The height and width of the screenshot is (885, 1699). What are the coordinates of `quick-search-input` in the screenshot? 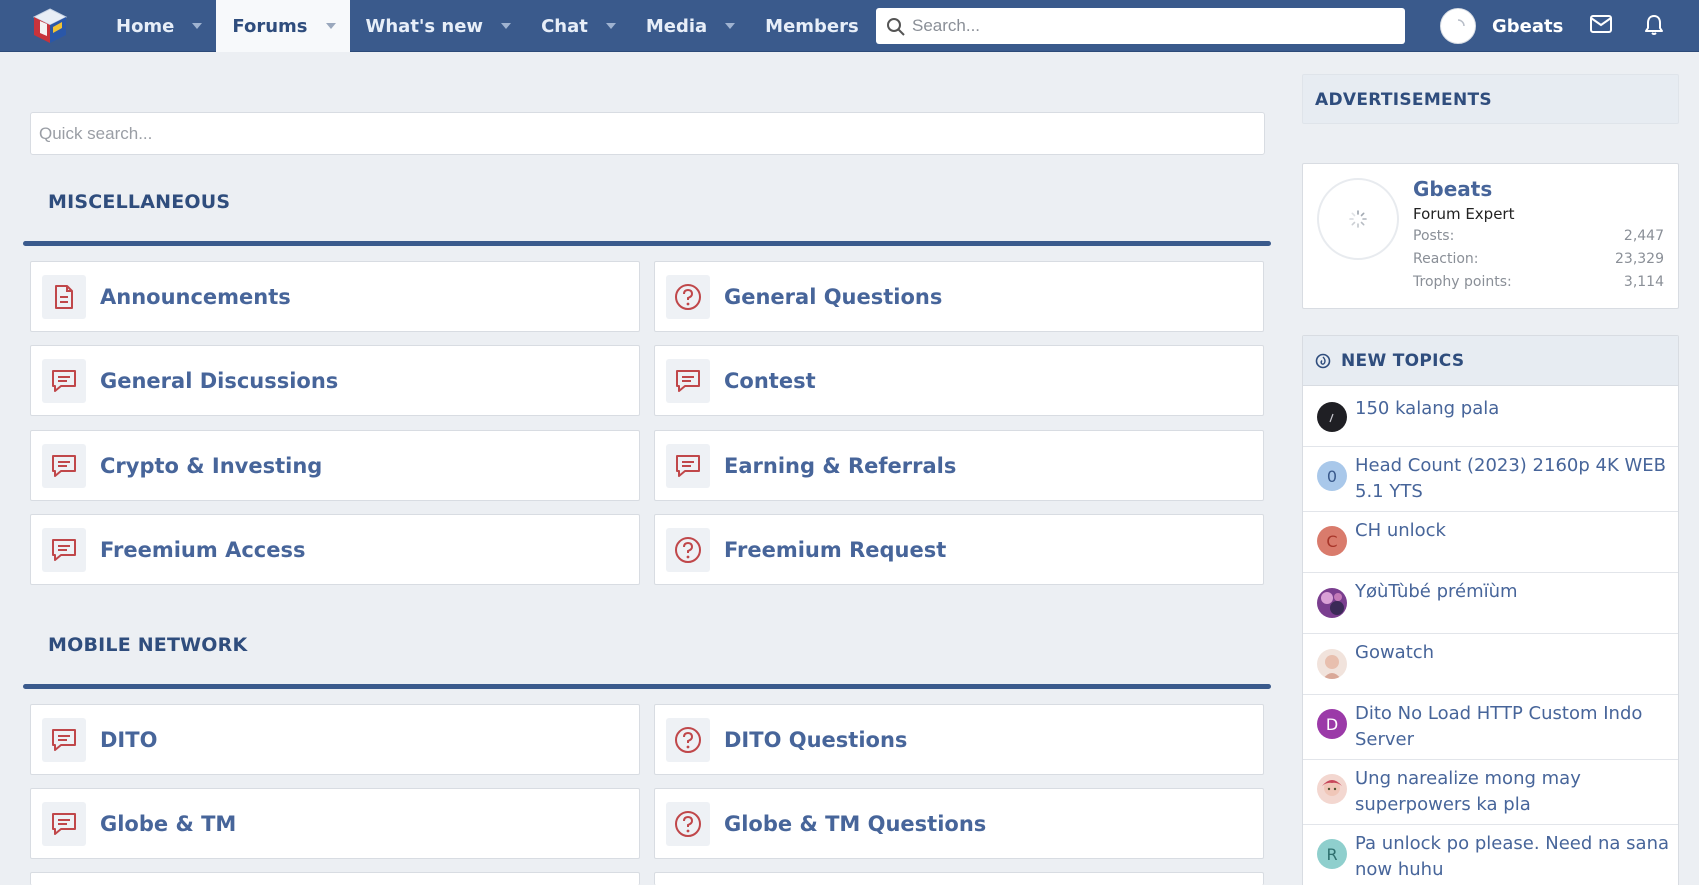 It's located at (651, 133).